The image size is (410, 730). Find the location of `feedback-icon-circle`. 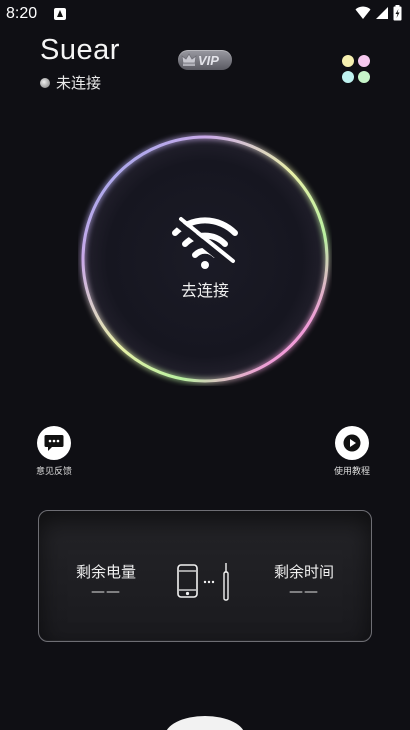

feedback-icon-circle is located at coordinates (54, 443).